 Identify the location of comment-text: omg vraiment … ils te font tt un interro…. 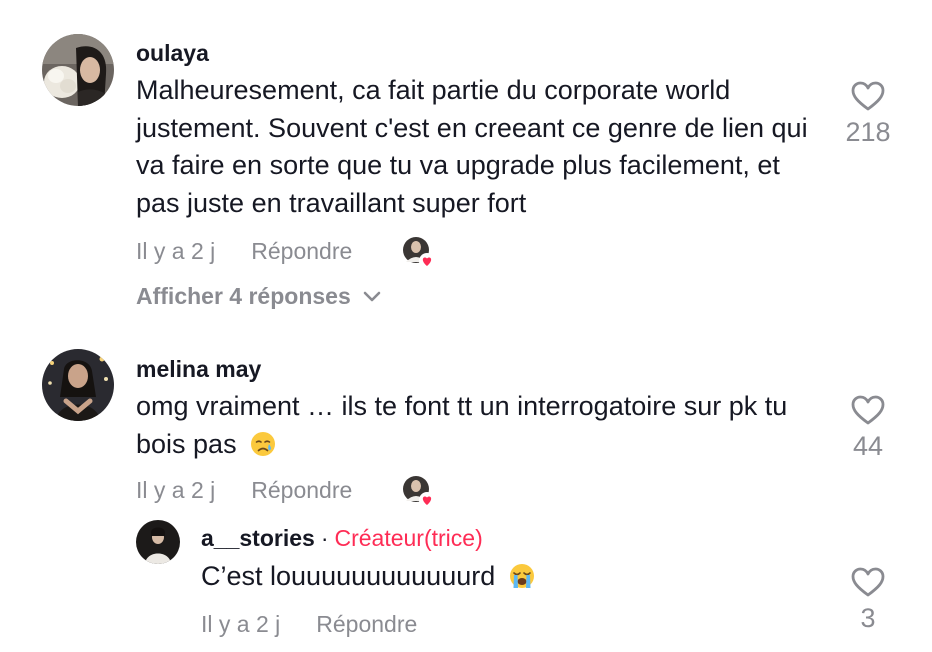
(481, 425).